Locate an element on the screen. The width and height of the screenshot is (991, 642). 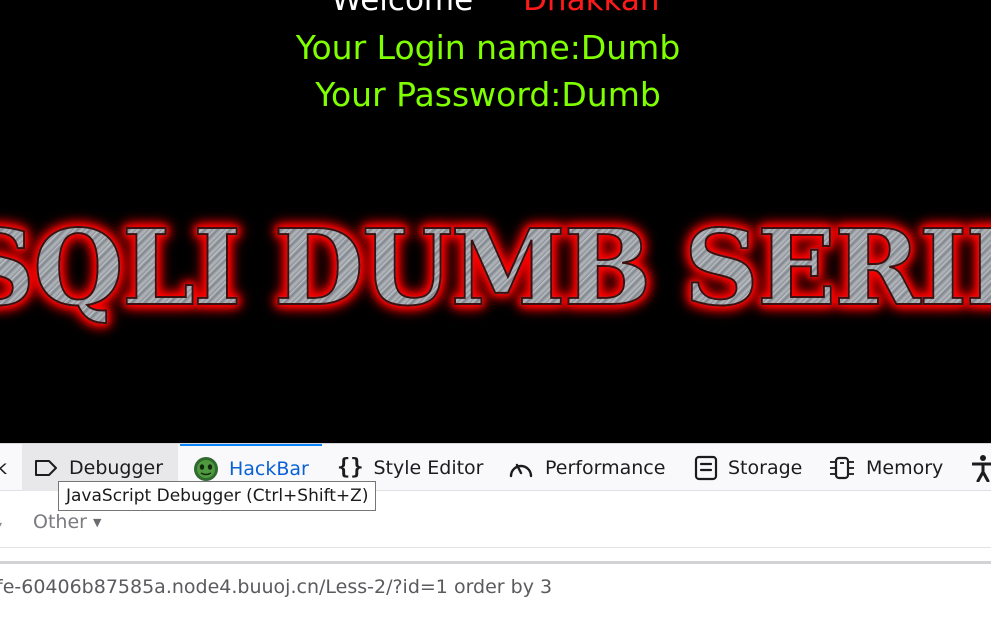
tab-label: Memory is located at coordinates (905, 467).